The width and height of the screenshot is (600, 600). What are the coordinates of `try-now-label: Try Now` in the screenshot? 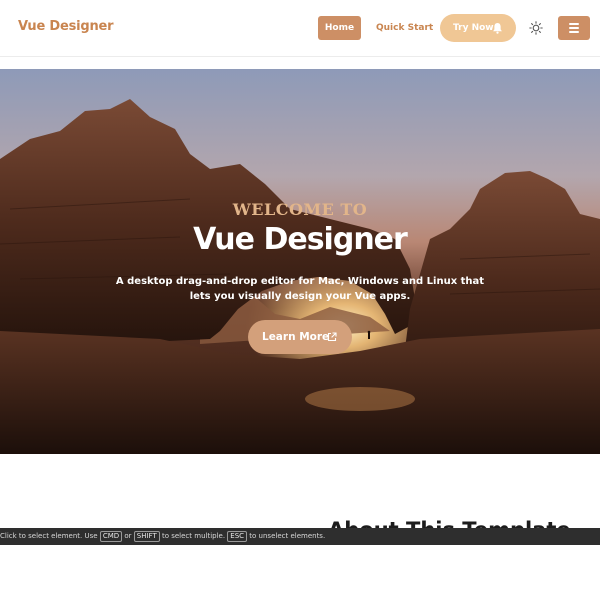 It's located at (473, 28).